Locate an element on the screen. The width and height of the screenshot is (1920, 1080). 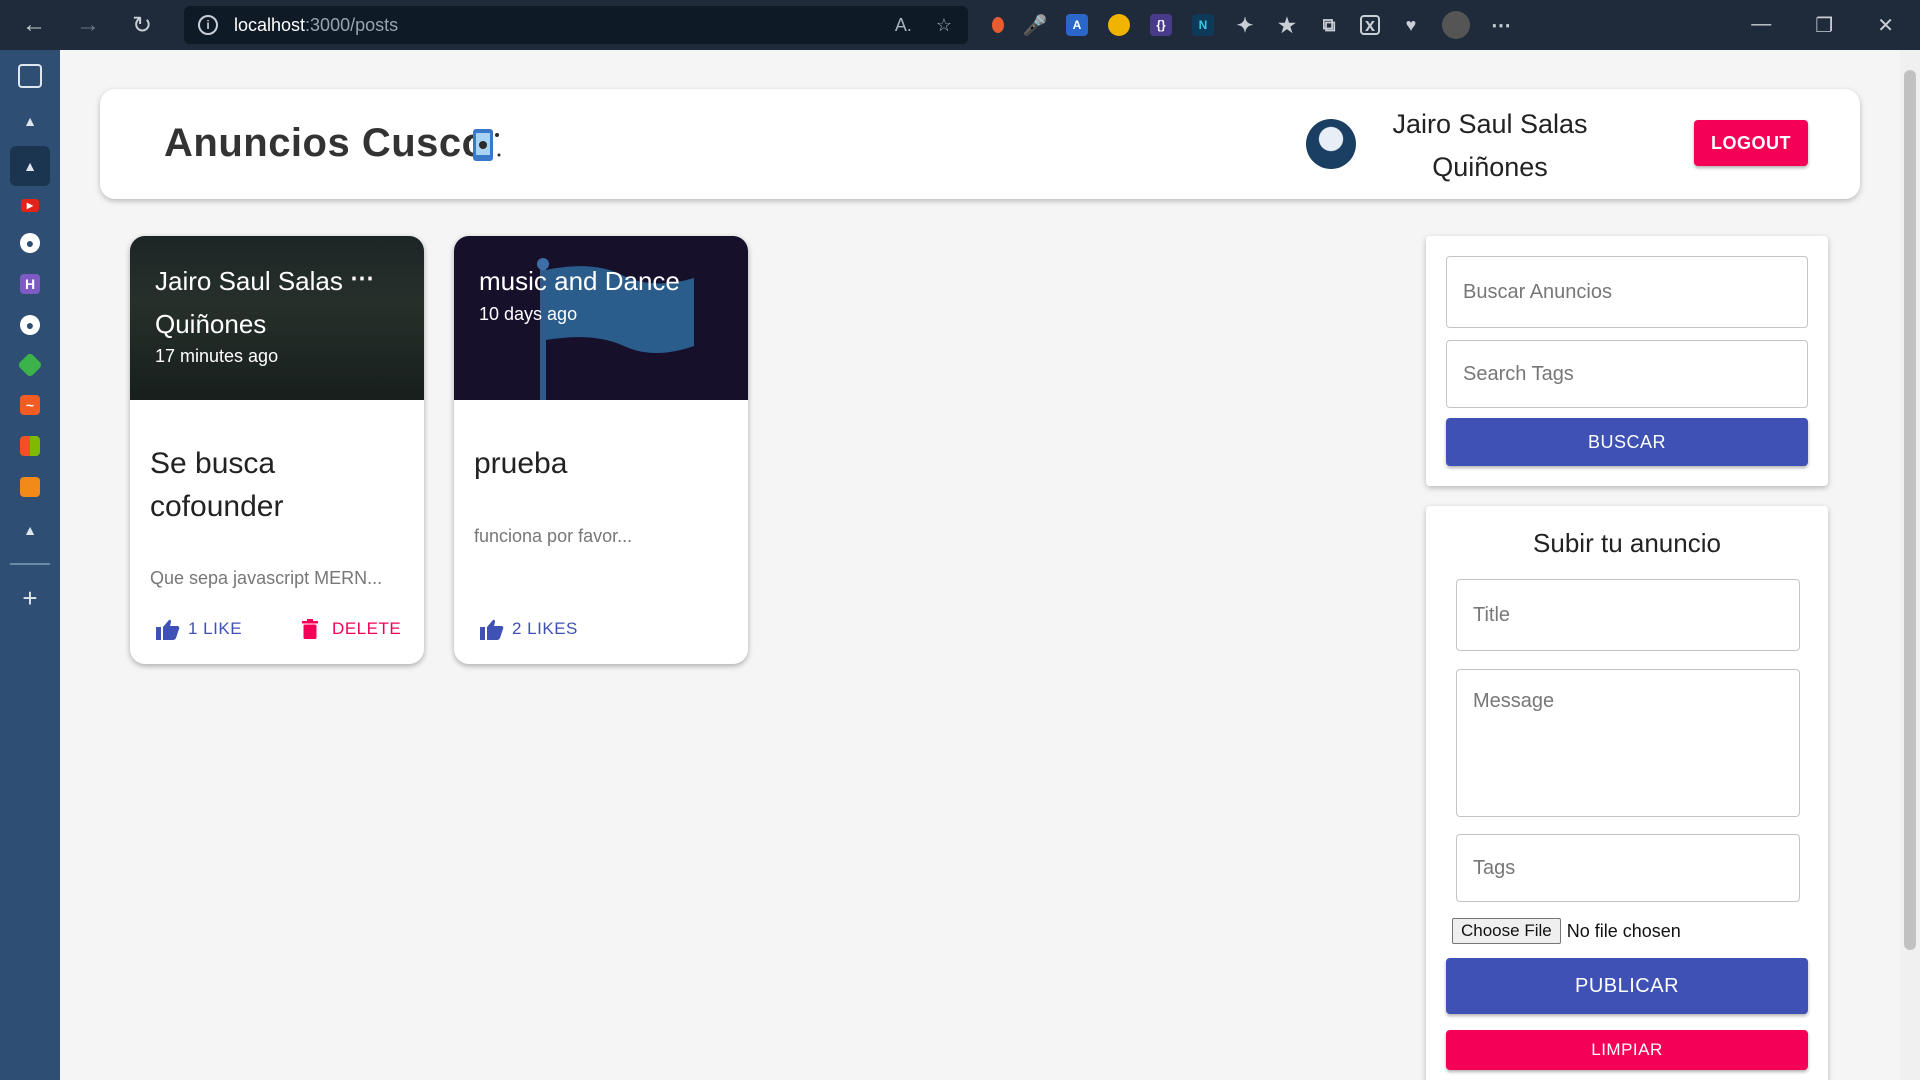
add-icon: + is located at coordinates (30, 598).